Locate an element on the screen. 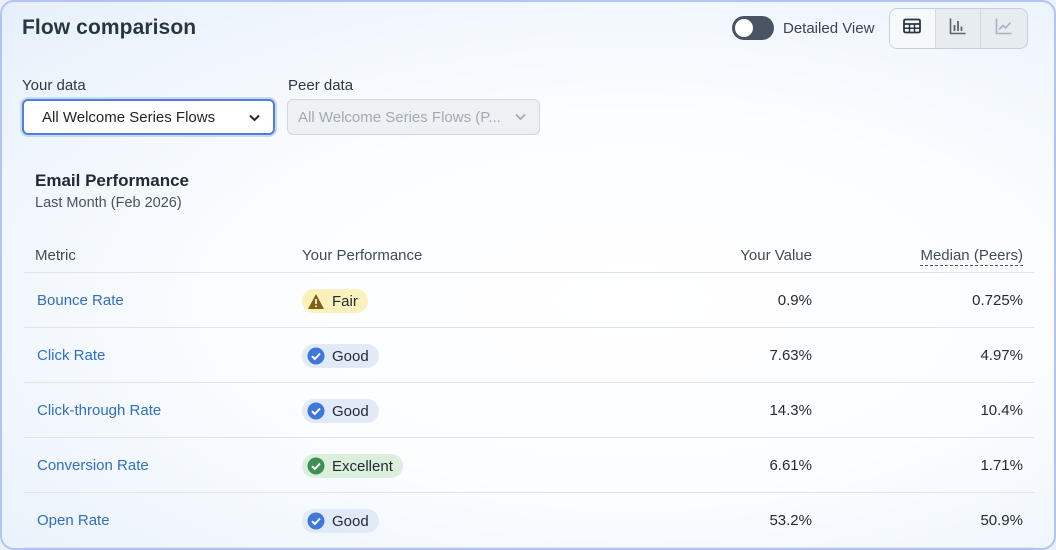 Image resolution: width=1056 pixels, height=550 pixels. status-badge: Excellent is located at coordinates (352, 466).